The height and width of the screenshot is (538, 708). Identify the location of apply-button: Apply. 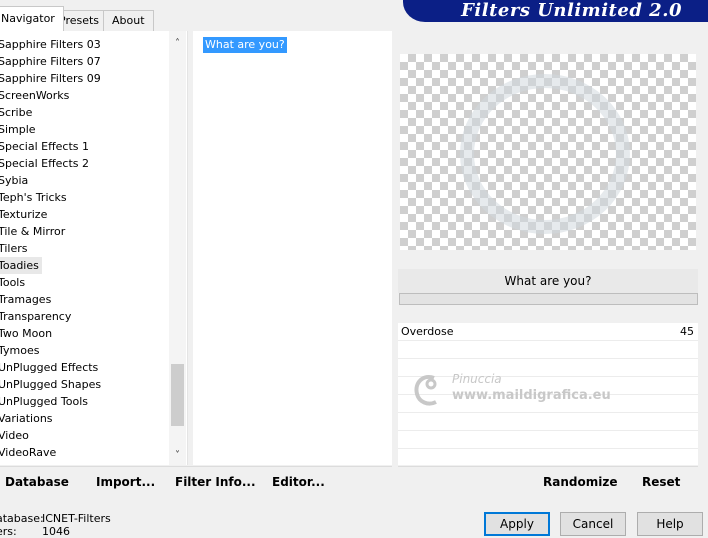
(517, 524).